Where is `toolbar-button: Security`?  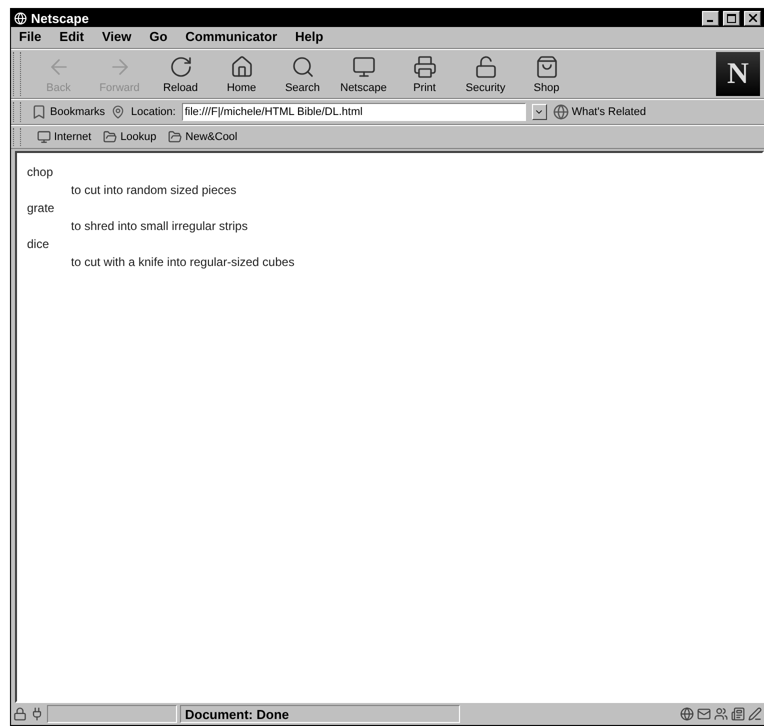
toolbar-button: Security is located at coordinates (485, 74).